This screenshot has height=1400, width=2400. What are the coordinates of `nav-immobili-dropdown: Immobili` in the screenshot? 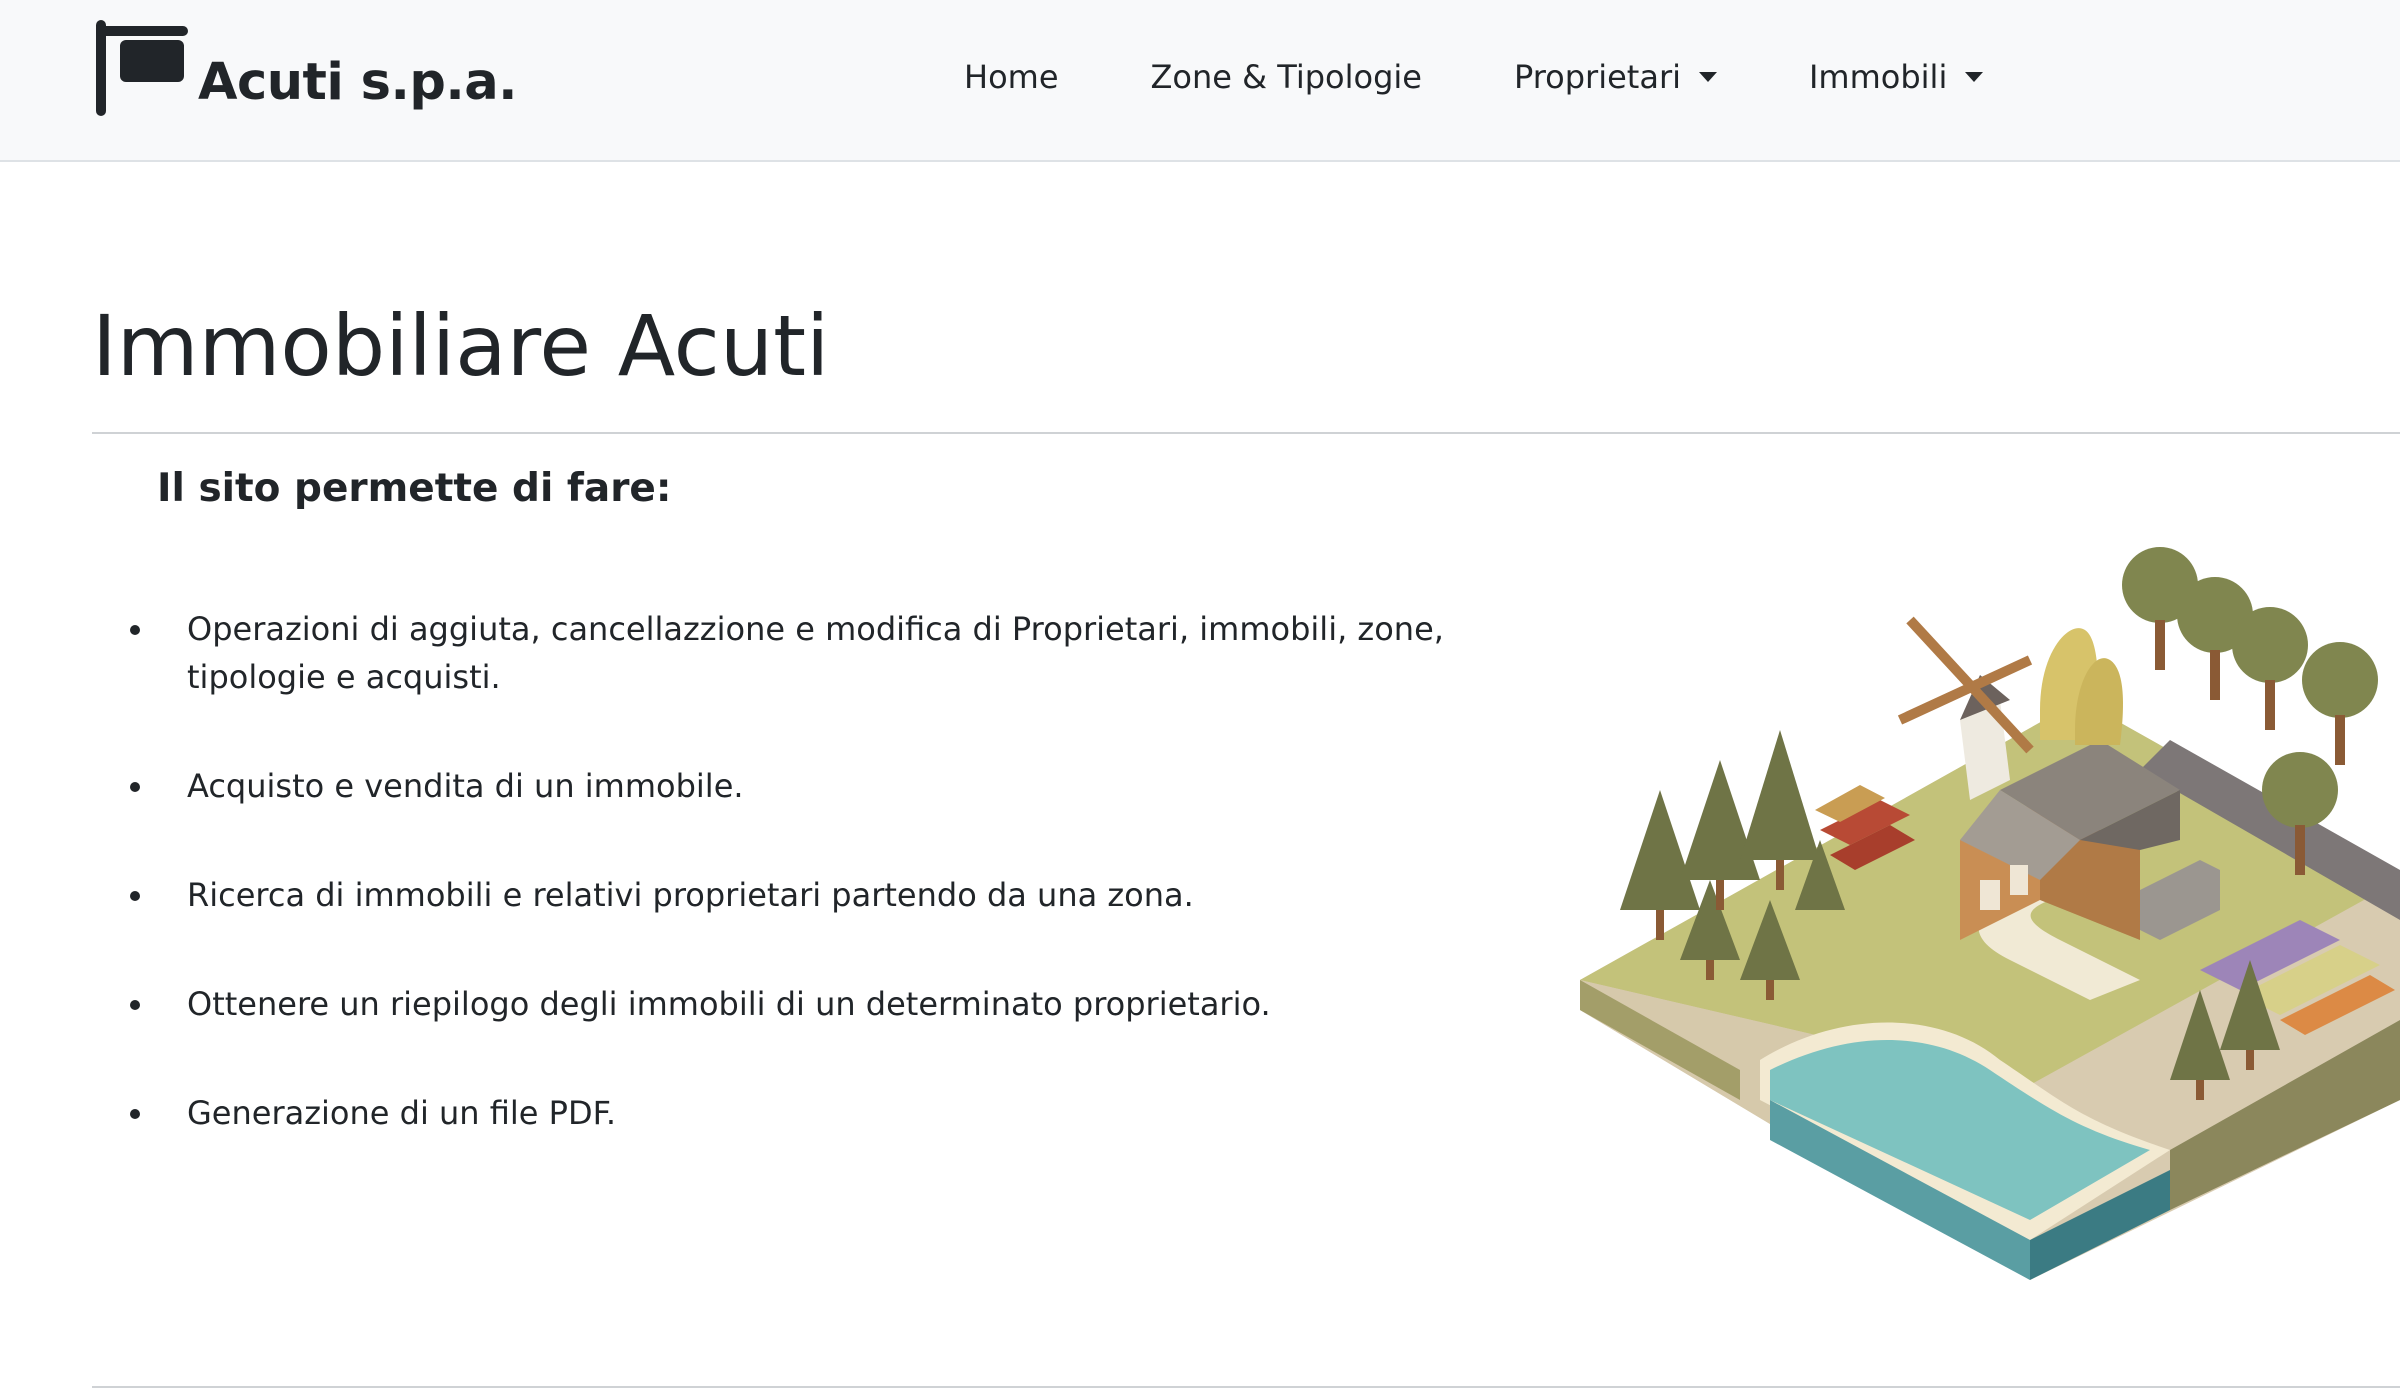 It's located at (1896, 77).